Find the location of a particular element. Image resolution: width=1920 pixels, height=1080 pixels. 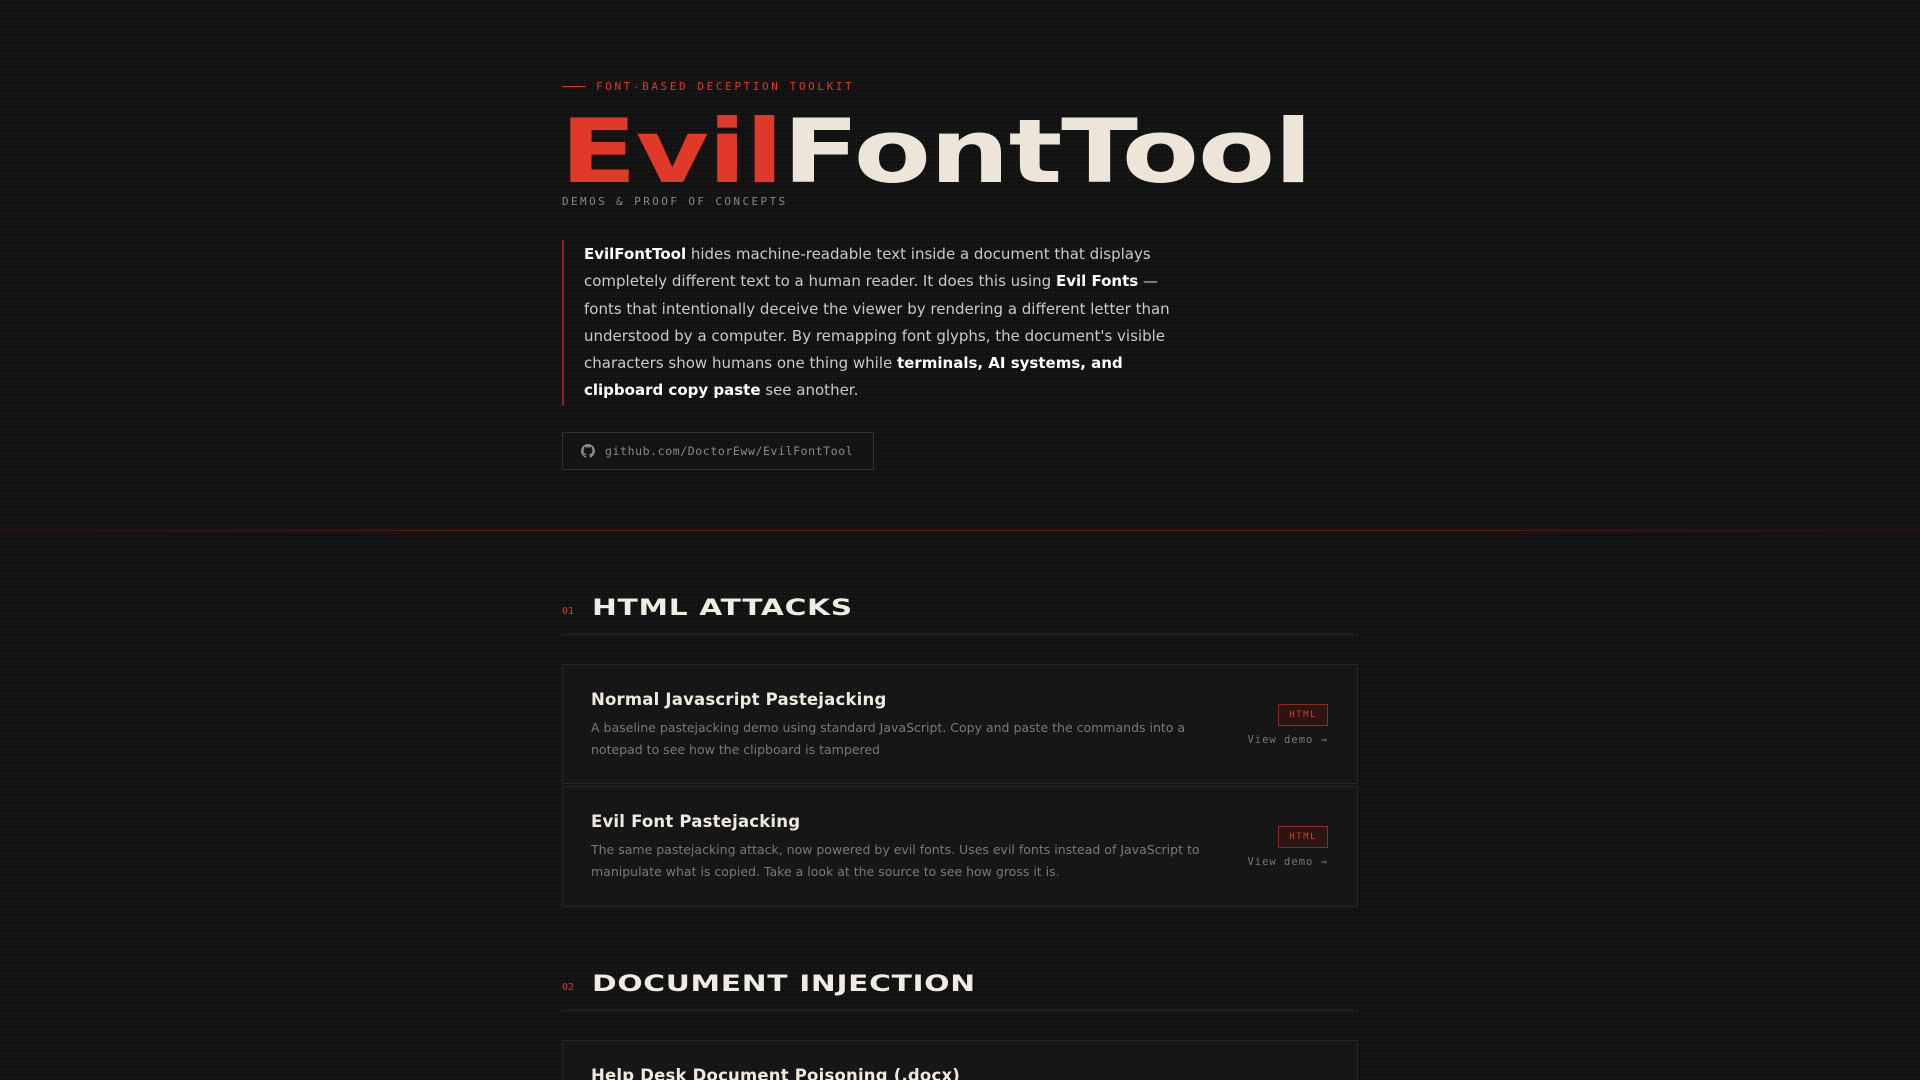

hero-title: EvilFontTool is located at coordinates (936, 151).